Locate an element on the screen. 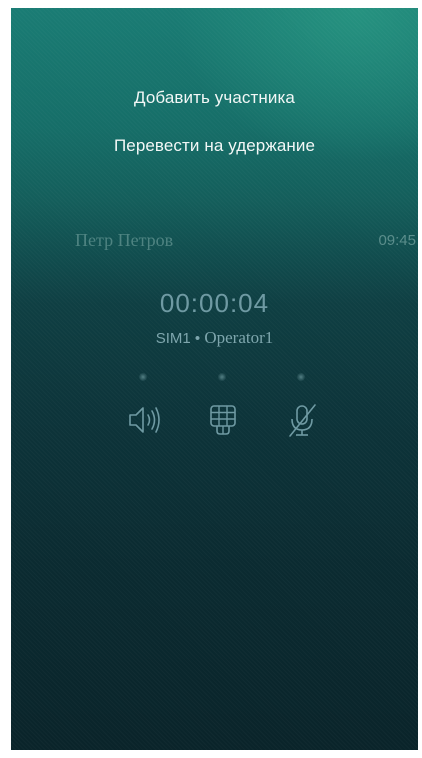 Image resolution: width=422 pixels, height=758 pixels. keypad-indicator-dot is located at coordinates (222, 377).